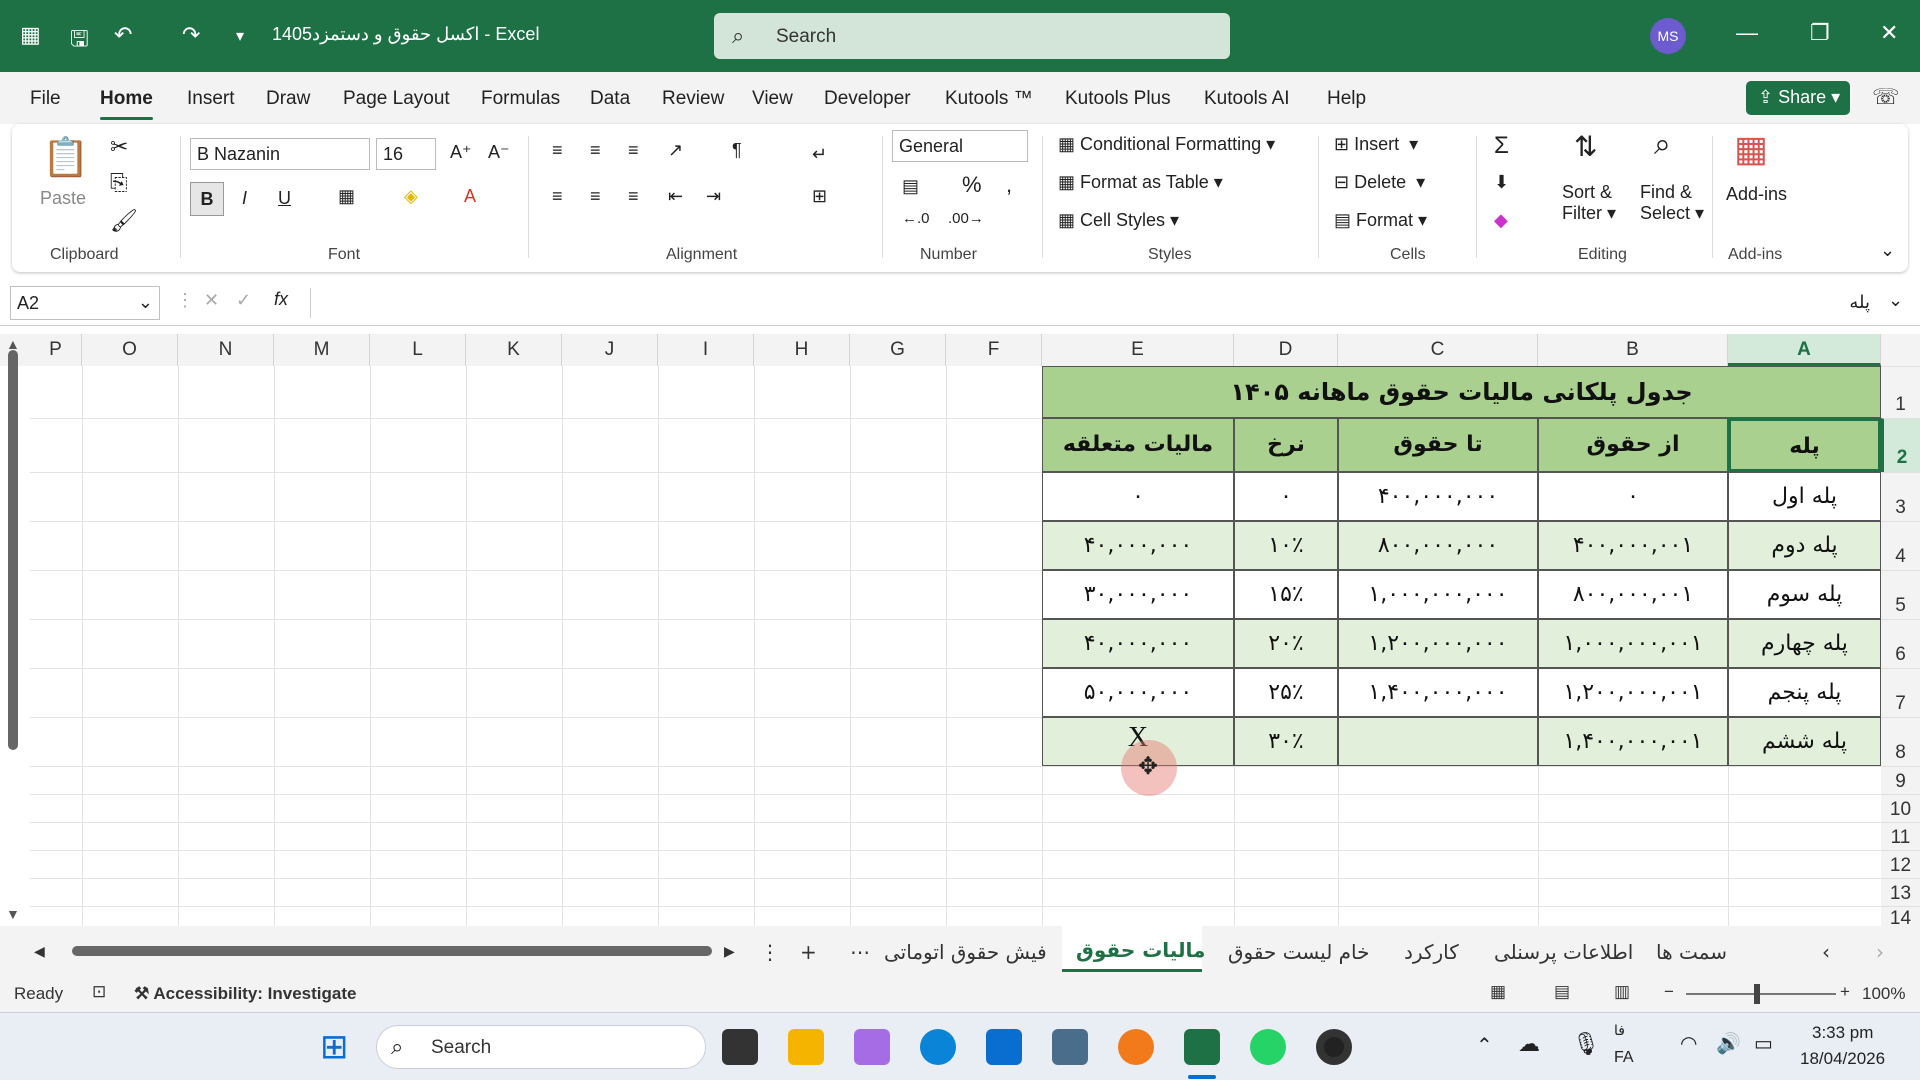 This screenshot has width=1920, height=1080. Describe the element at coordinates (226, 350) in the screenshot. I see `column-header: N` at that location.